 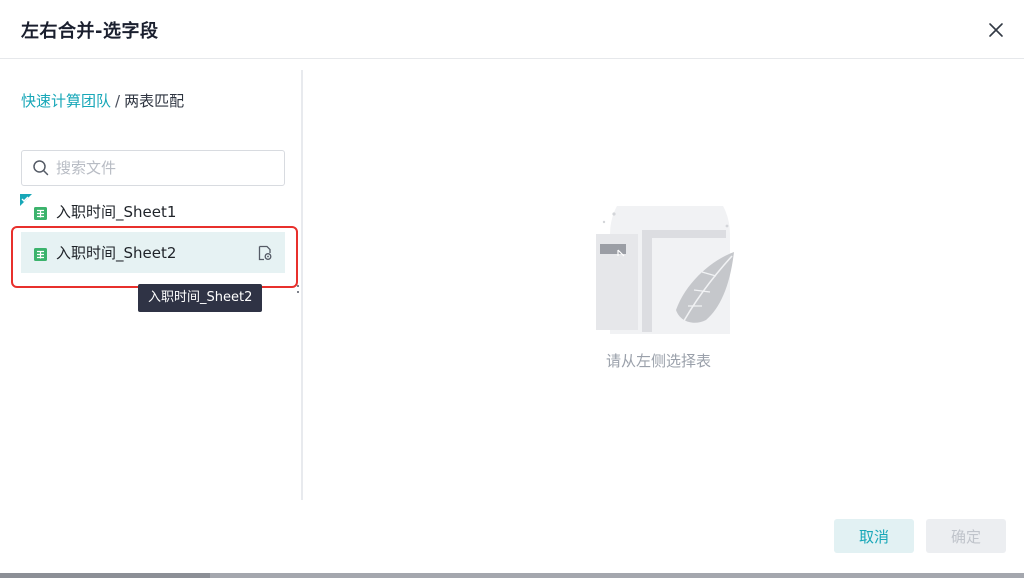 What do you see at coordinates (874, 536) in the screenshot?
I see `cancel-button: 取消` at bounding box center [874, 536].